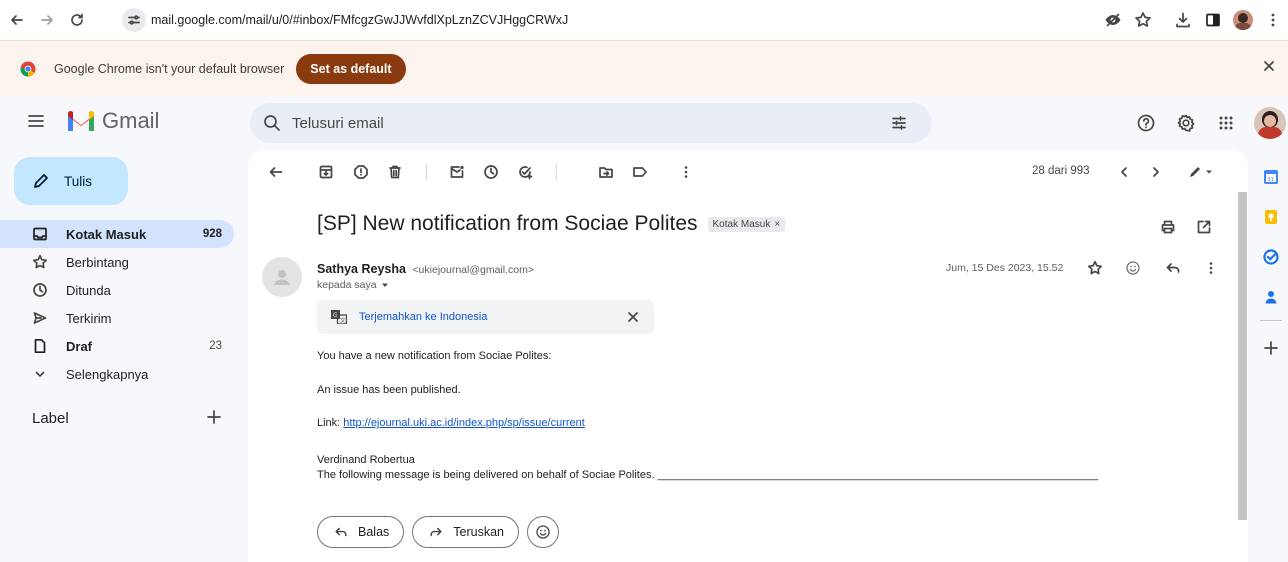 The image size is (1288, 562). What do you see at coordinates (50, 418) in the screenshot?
I see `labels-header: Label` at bounding box center [50, 418].